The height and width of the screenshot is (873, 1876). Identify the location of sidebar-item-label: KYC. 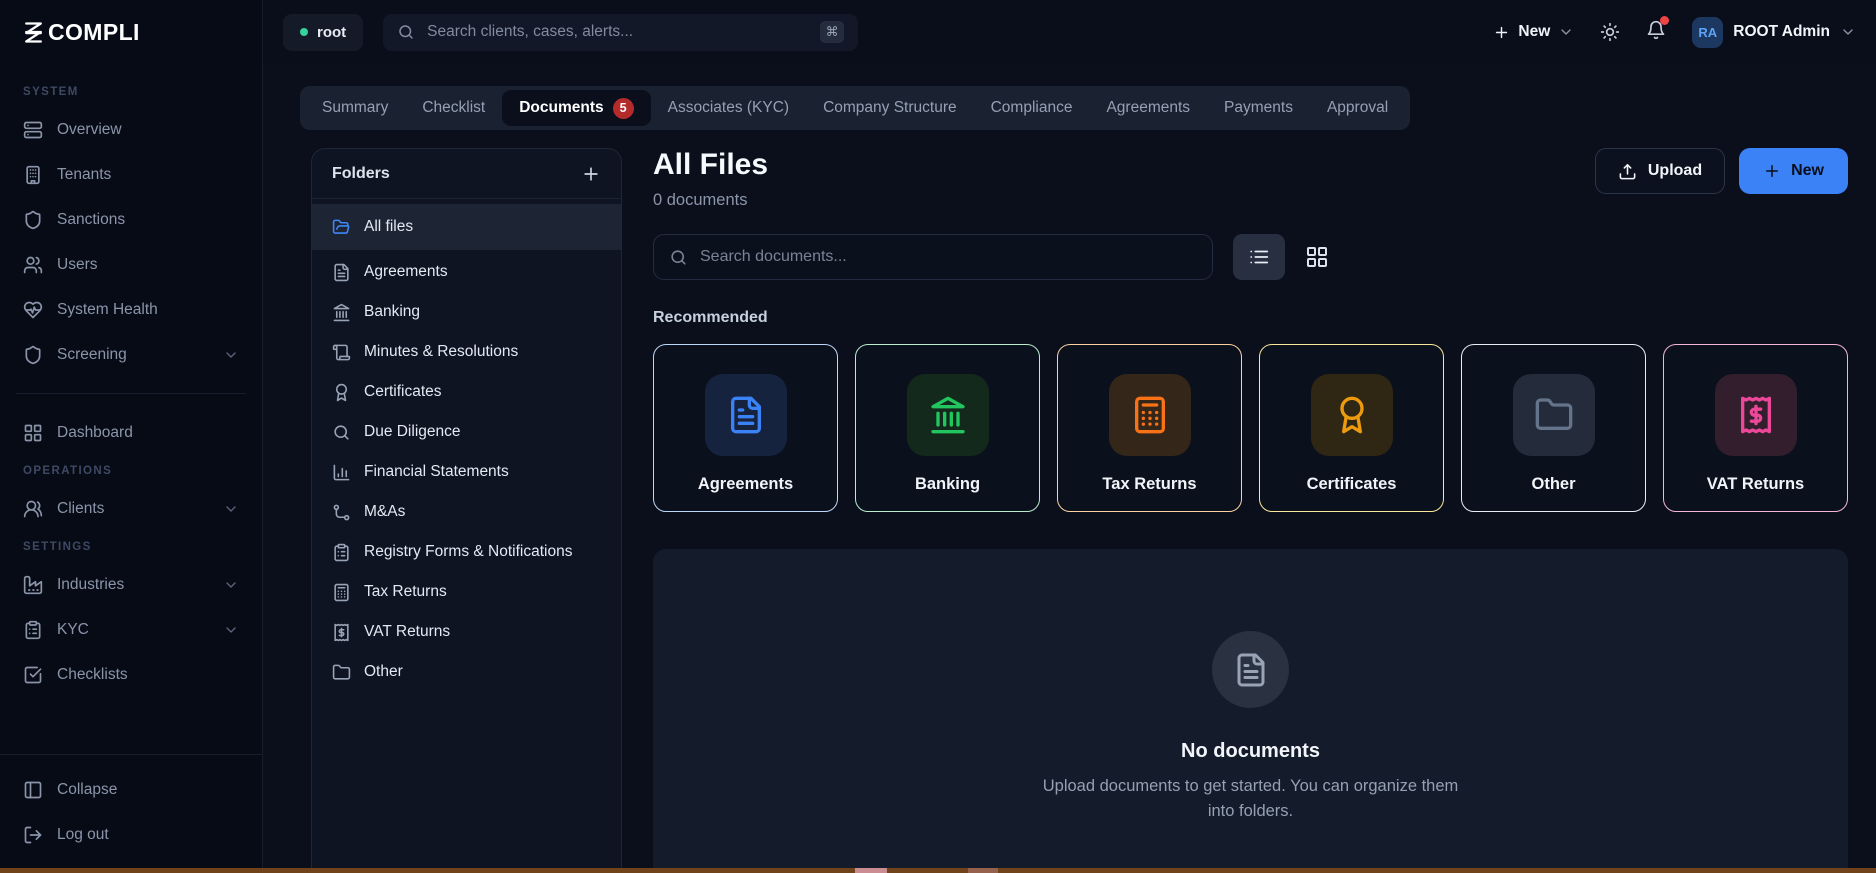
(73, 629).